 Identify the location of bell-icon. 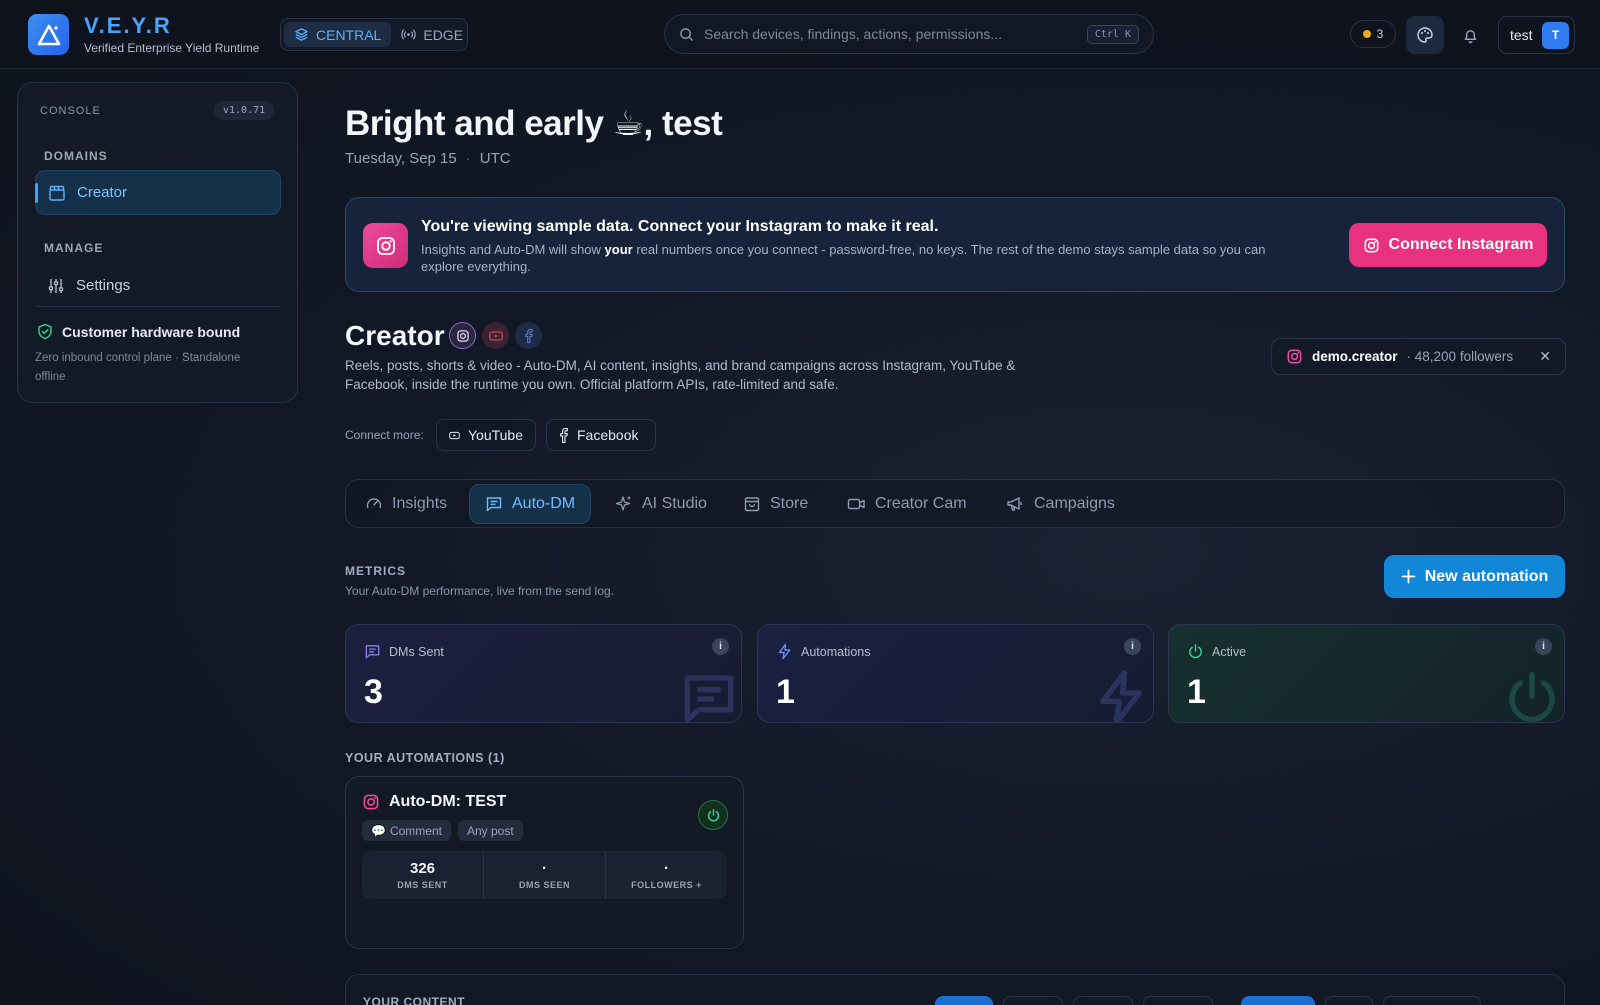
(1470, 36).